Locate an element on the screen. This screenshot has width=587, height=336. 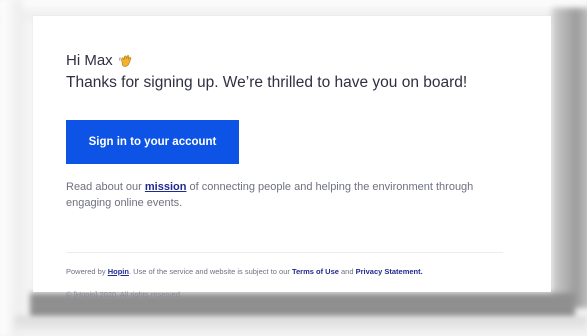
copyright-text: © [Hopin] 2020. All rights reserved. is located at coordinates (124, 294).